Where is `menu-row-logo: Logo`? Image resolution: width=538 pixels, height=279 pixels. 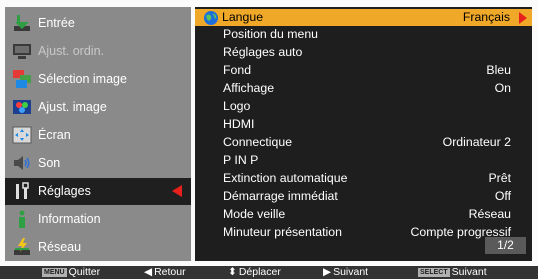 menu-row-logo: Logo is located at coordinates (363, 106).